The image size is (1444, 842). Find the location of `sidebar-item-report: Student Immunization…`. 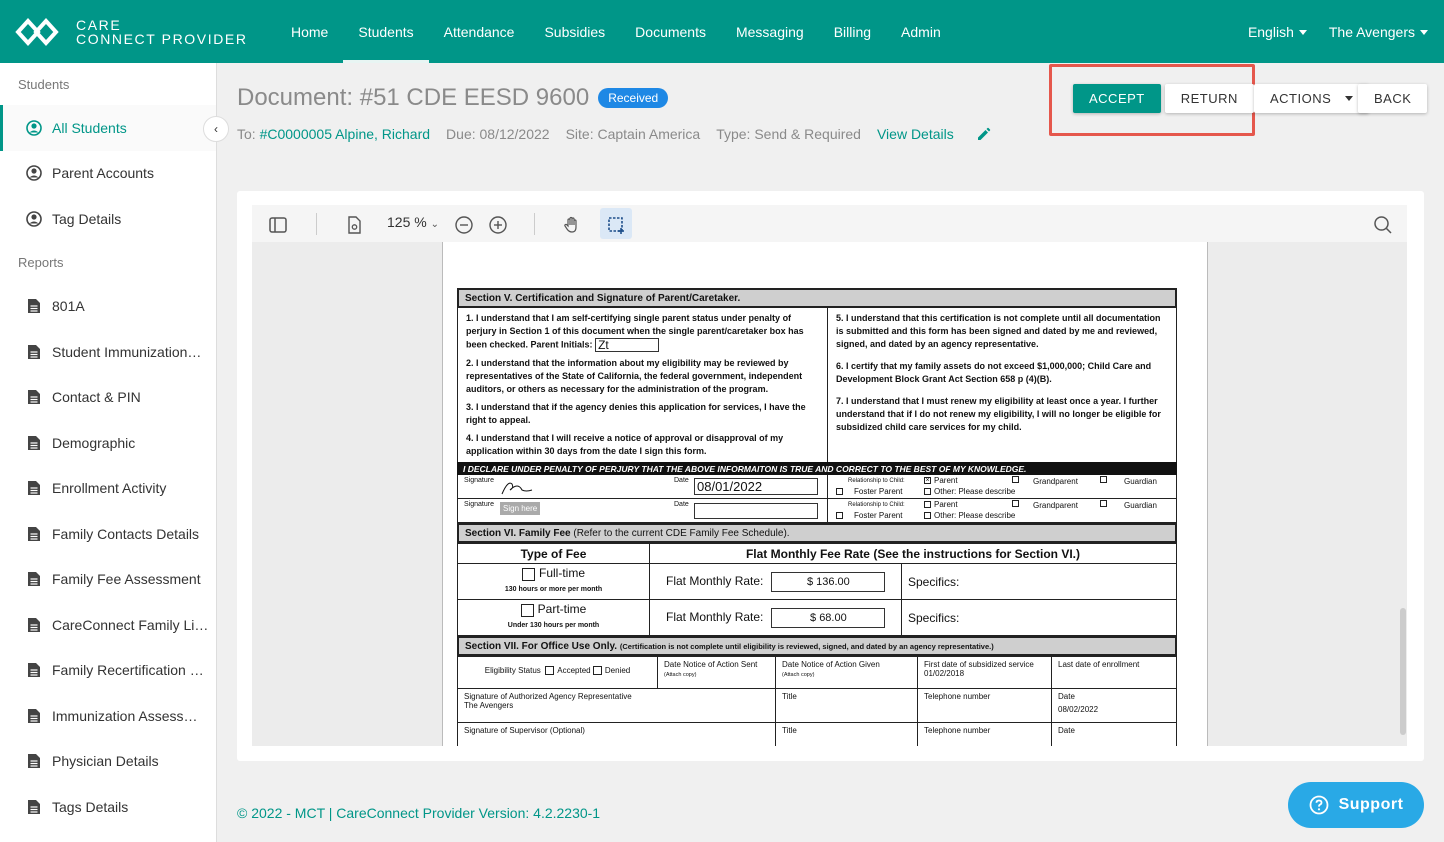

sidebar-item-report: Student Immunization… is located at coordinates (108, 352).